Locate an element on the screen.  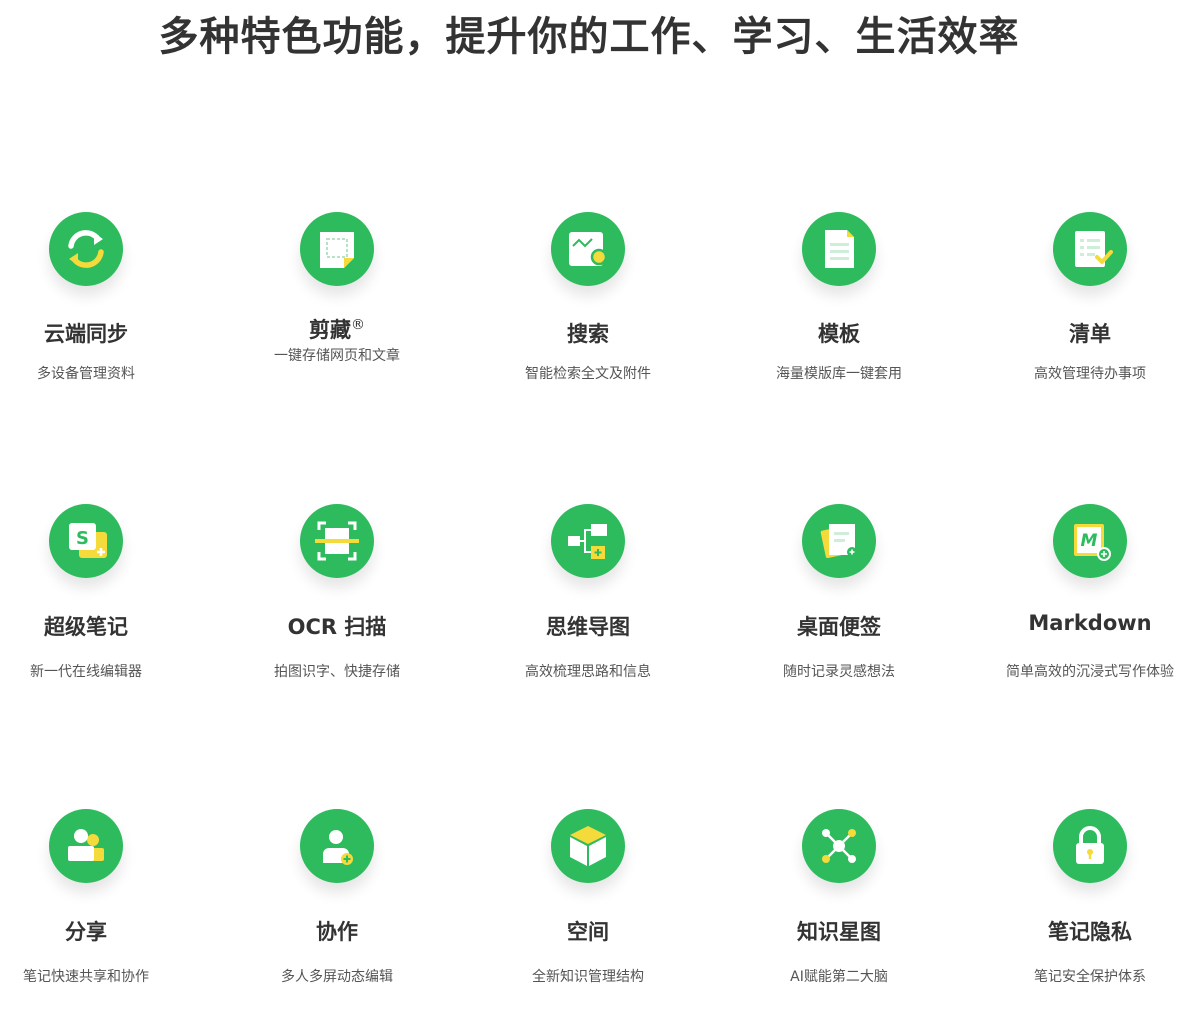
feature-title: 剪藏® is located at coordinates (337, 329).